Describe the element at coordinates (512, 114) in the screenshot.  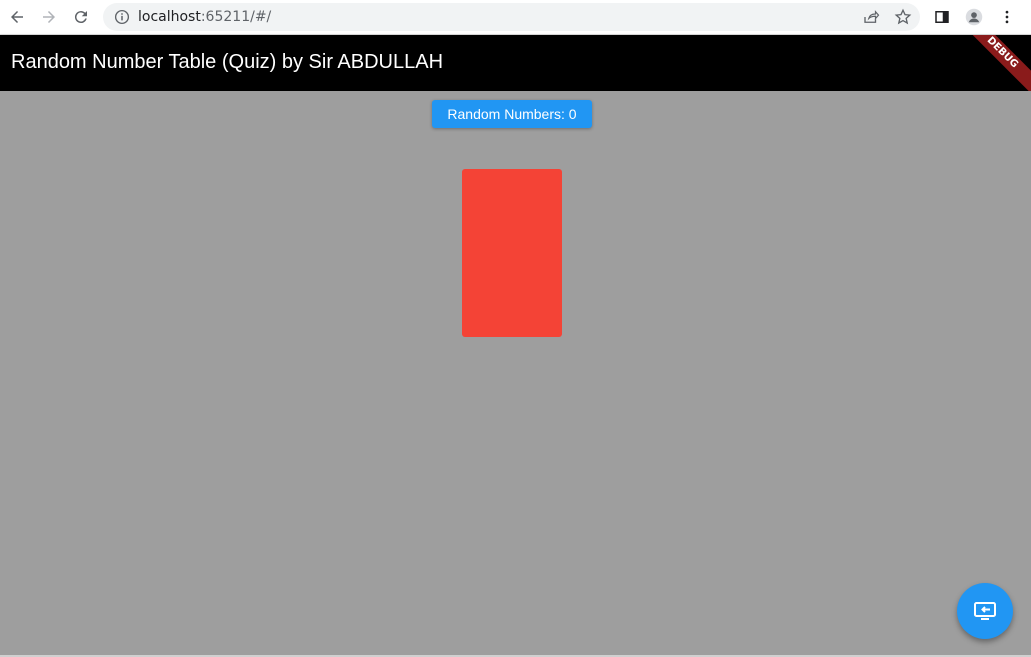
I see `random-numbers-button: Random Numbers: 0` at that location.